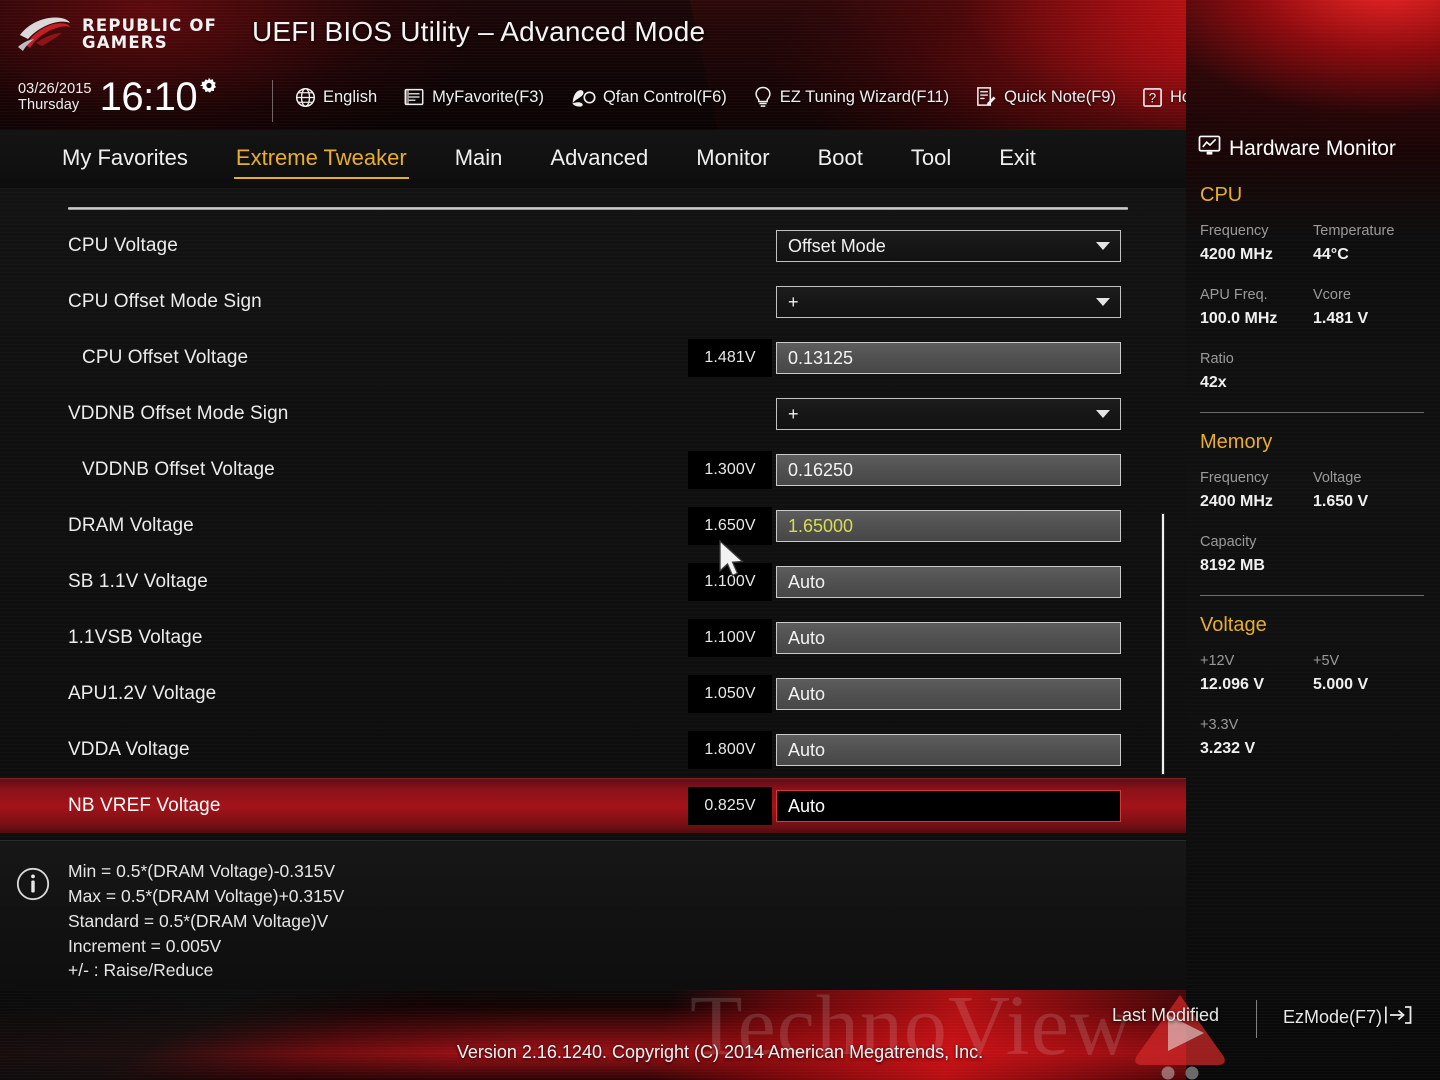  Describe the element at coordinates (480, 97) in the screenshot. I see `header-tool-myfavorite: MyFavorite(F3)` at that location.